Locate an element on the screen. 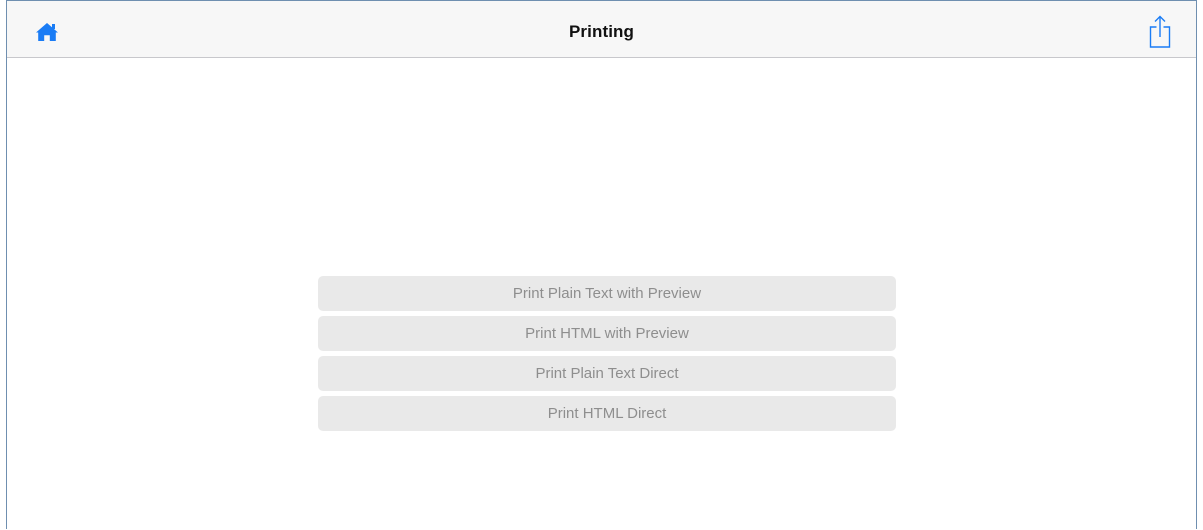 The image size is (1203, 530). share-icon is located at coordinates (1160, 31).